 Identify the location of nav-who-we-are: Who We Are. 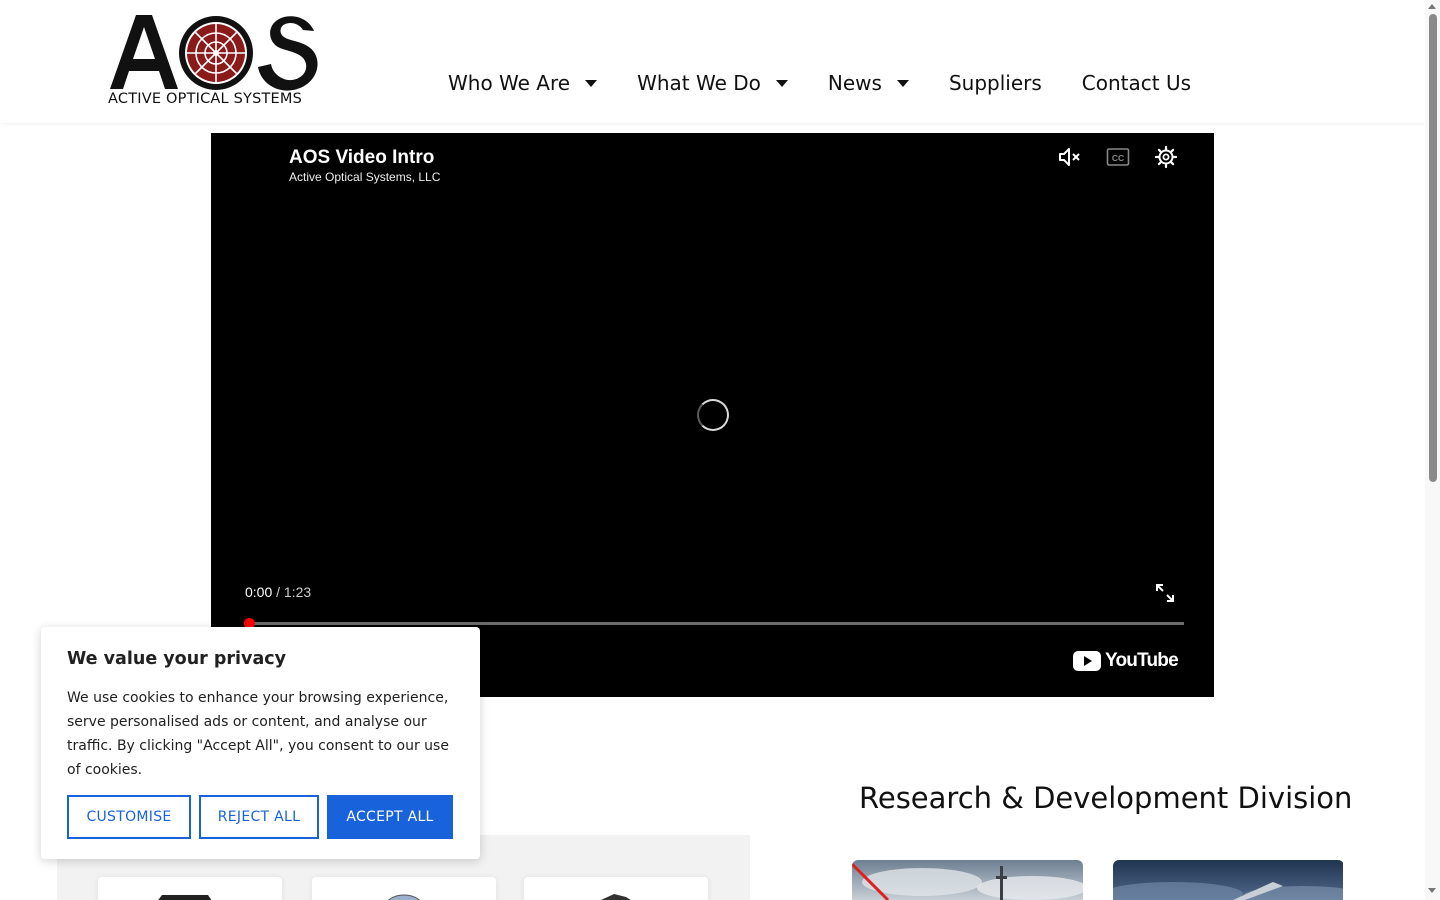
(523, 83).